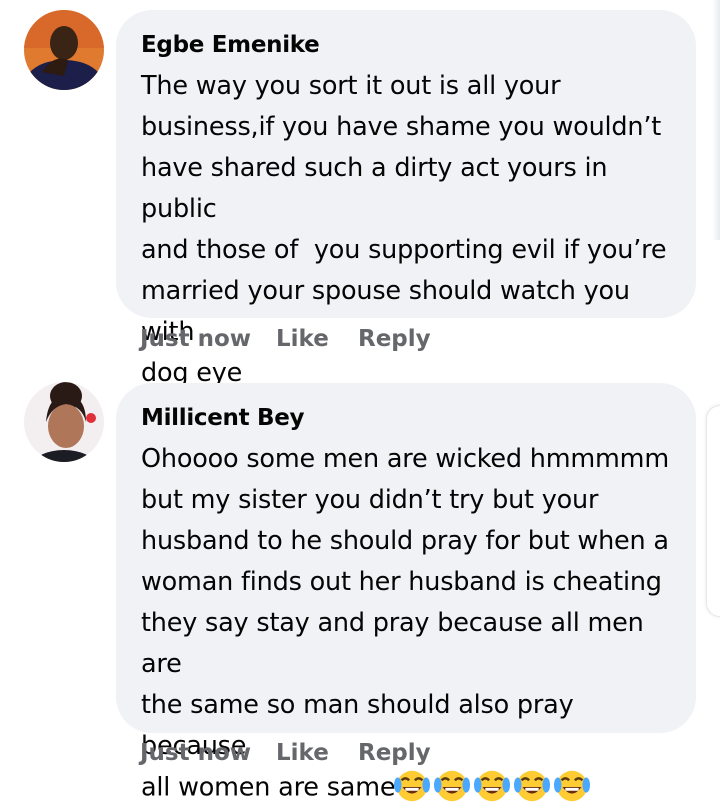  I want to click on emoji-row, so click(493, 788).